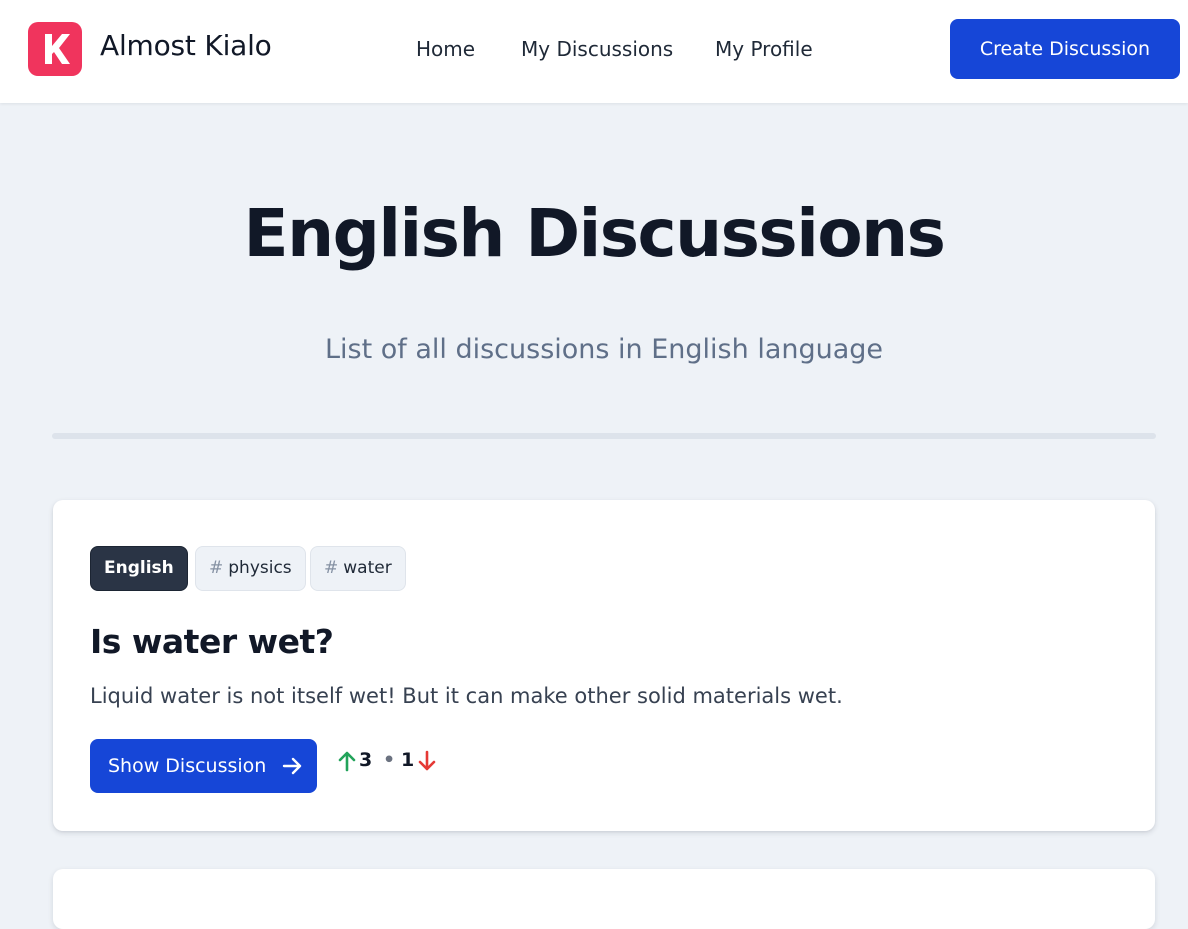  Describe the element at coordinates (292, 766) in the screenshot. I see `arrow-right-icon` at that location.